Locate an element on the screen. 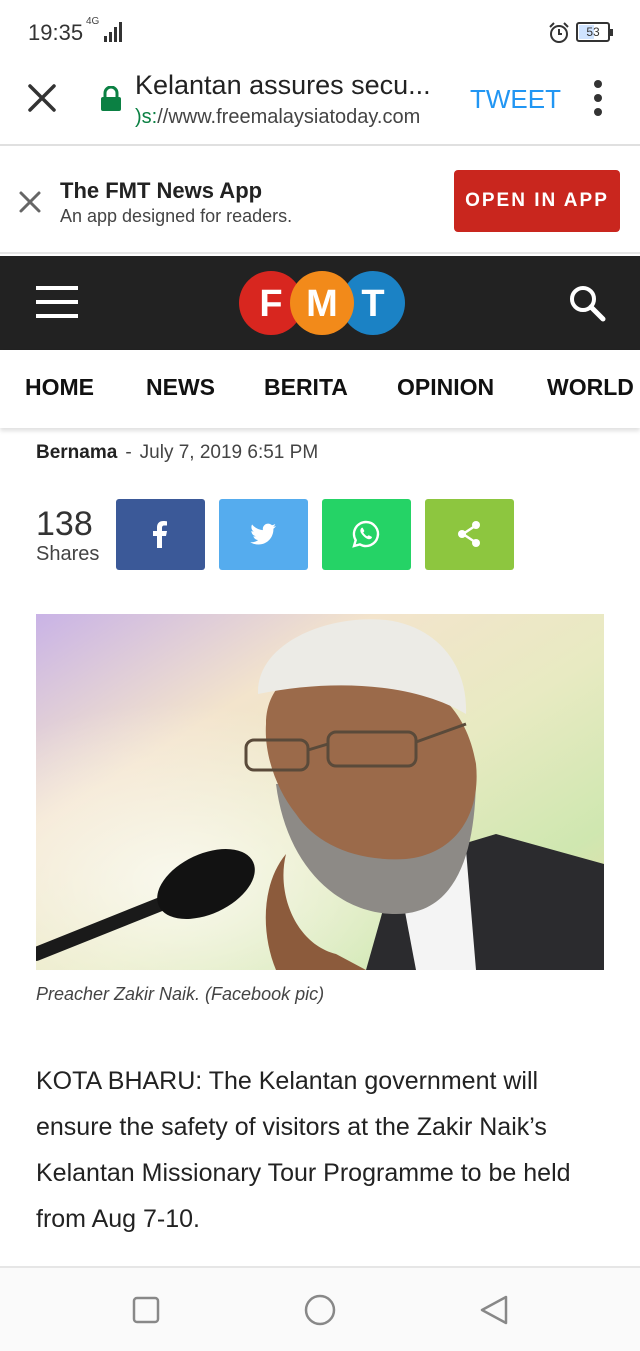  author-link: Bernama is located at coordinates (76, 452).